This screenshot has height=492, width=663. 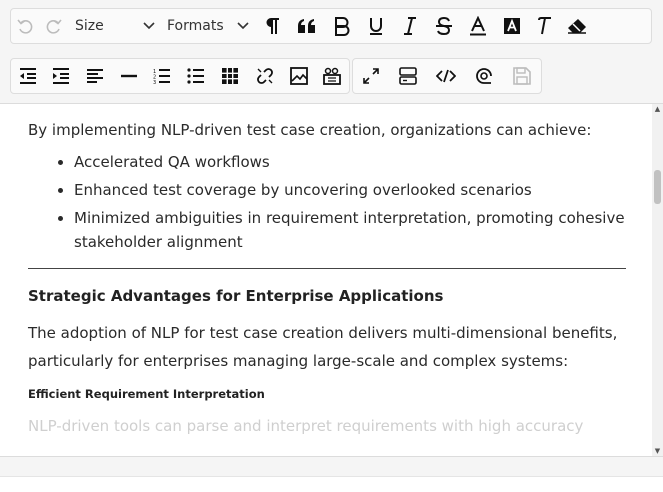 I want to click on save-button, so click(x=522, y=76).